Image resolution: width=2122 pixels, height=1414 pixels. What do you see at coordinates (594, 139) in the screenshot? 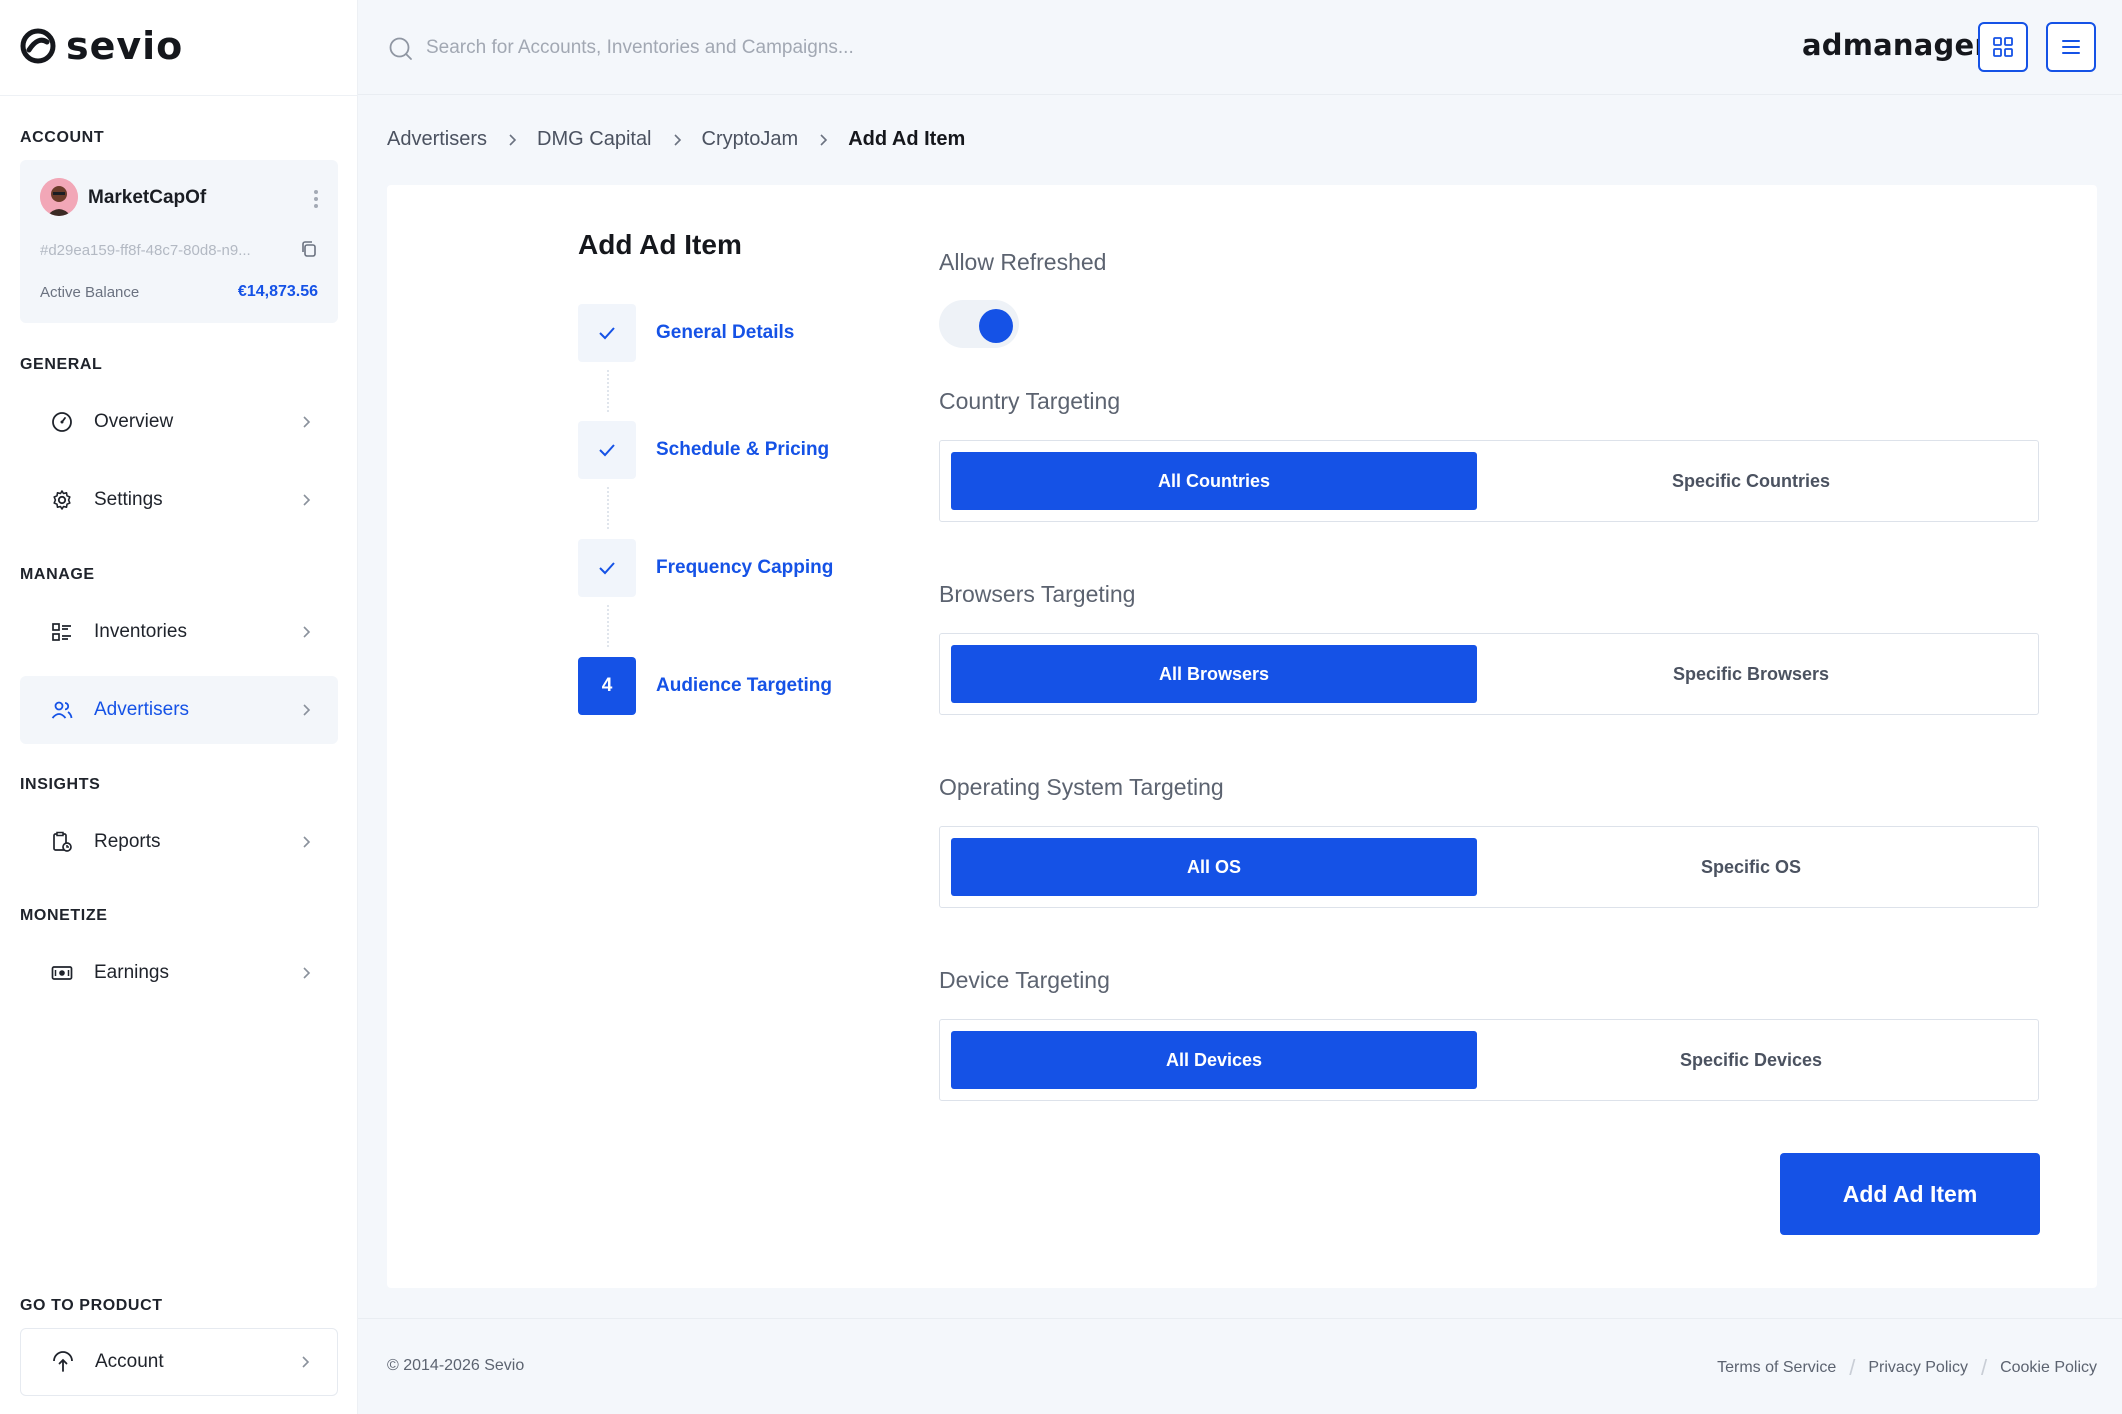
I see `breadcrumb-dmg-capital: DMG Capital` at bounding box center [594, 139].